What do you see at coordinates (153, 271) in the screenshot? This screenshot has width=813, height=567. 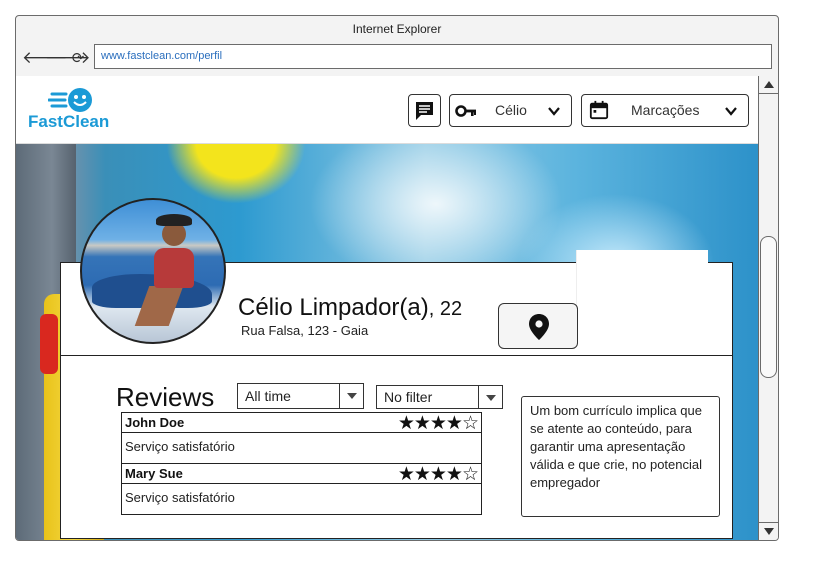 I see `avatar` at bounding box center [153, 271].